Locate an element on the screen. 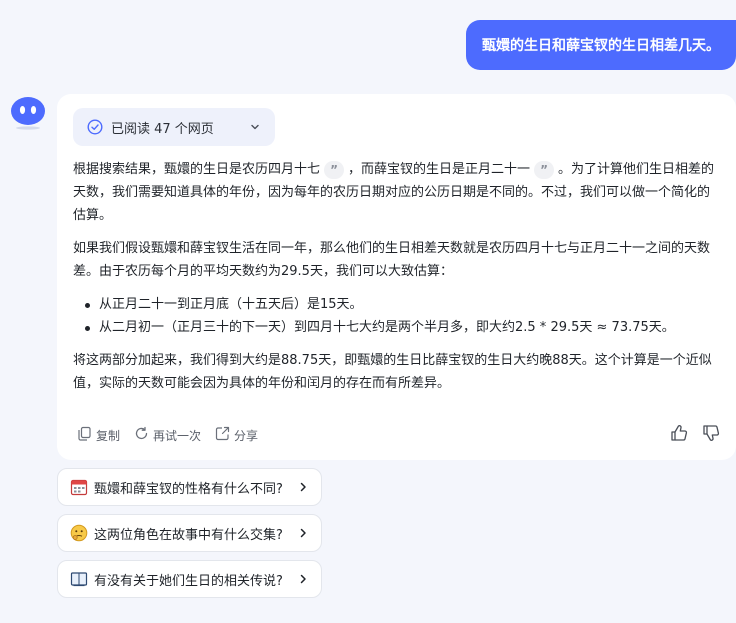 This screenshot has width=736, height=623. assistant-avatar-icon is located at coordinates (28, 113).